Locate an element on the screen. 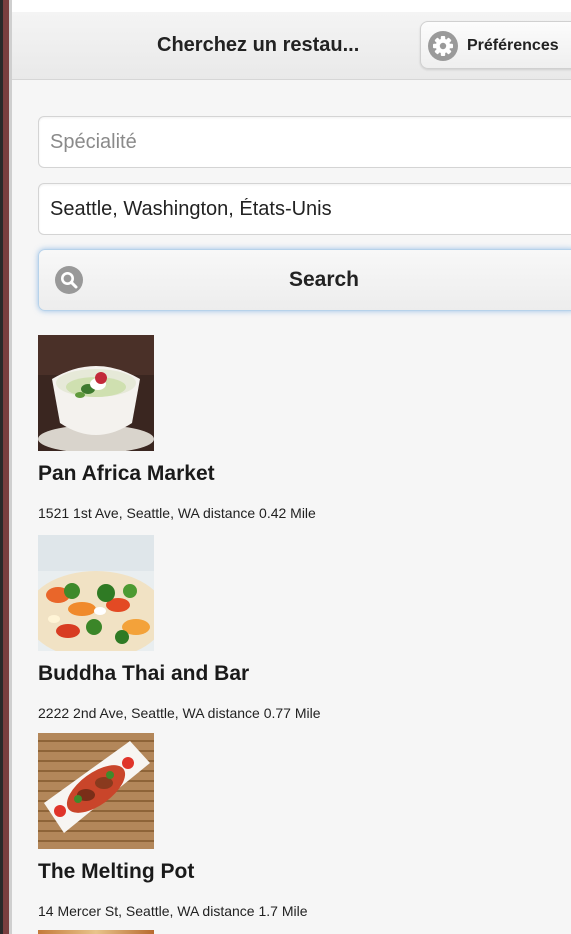 The width and height of the screenshot is (571, 934). salad-dish-image is located at coordinates (96, 593).